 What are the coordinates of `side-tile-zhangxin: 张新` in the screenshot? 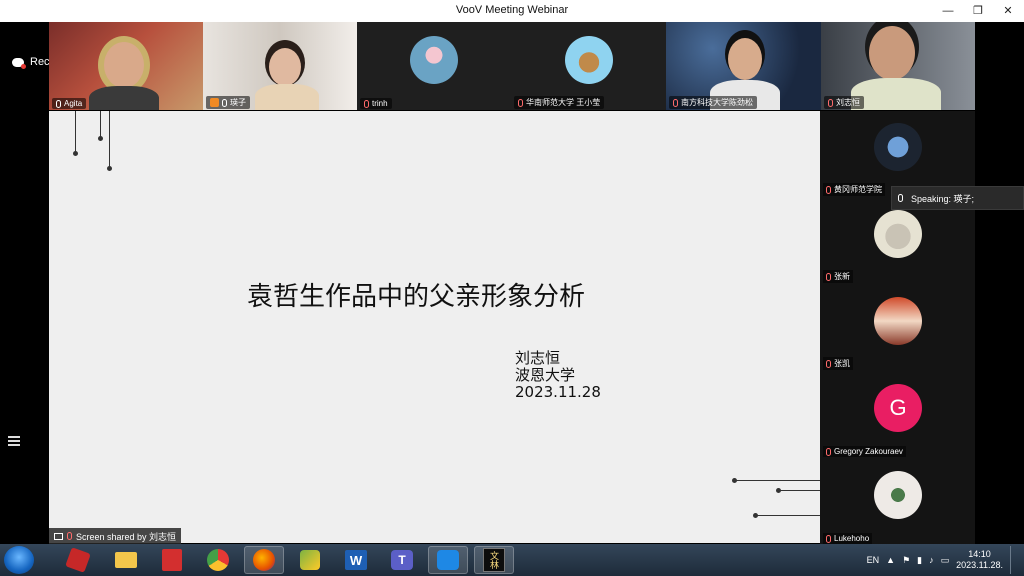 It's located at (897, 241).